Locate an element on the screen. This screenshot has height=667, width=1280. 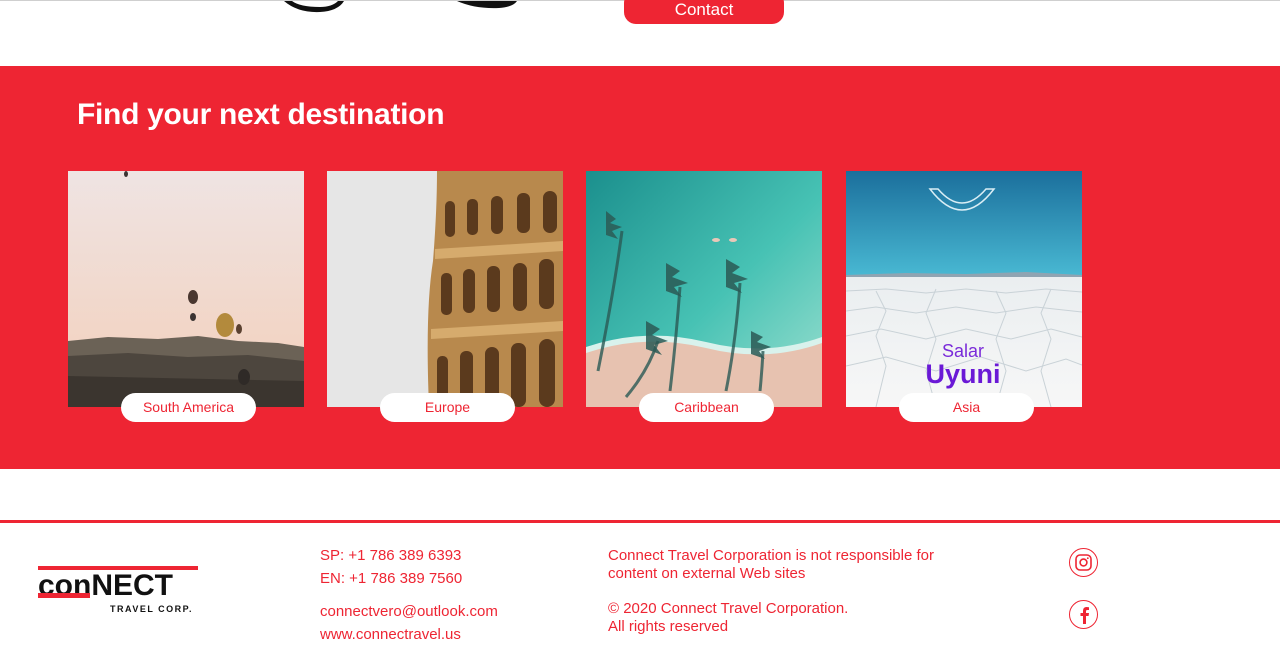
facebook-icon is located at coordinates (1084, 615).